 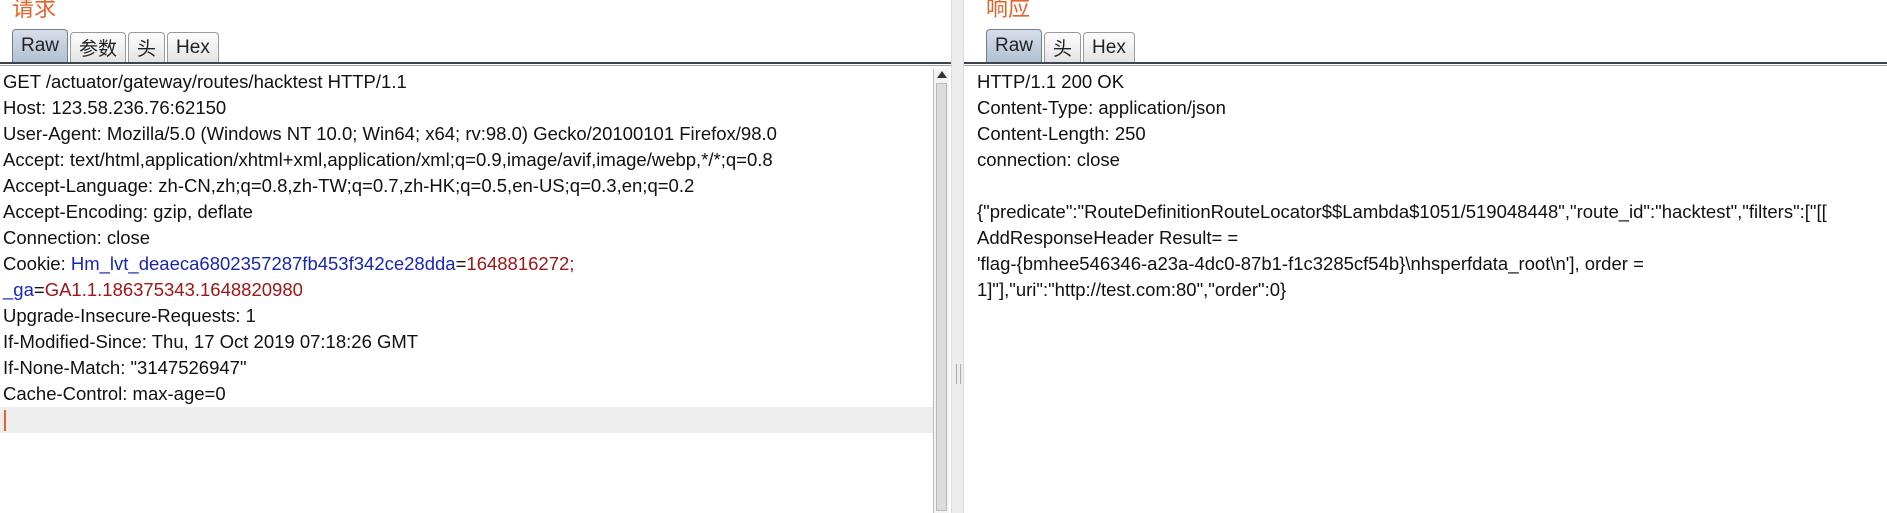 I want to click on request-tab-params: 参数, so click(x=98, y=47).